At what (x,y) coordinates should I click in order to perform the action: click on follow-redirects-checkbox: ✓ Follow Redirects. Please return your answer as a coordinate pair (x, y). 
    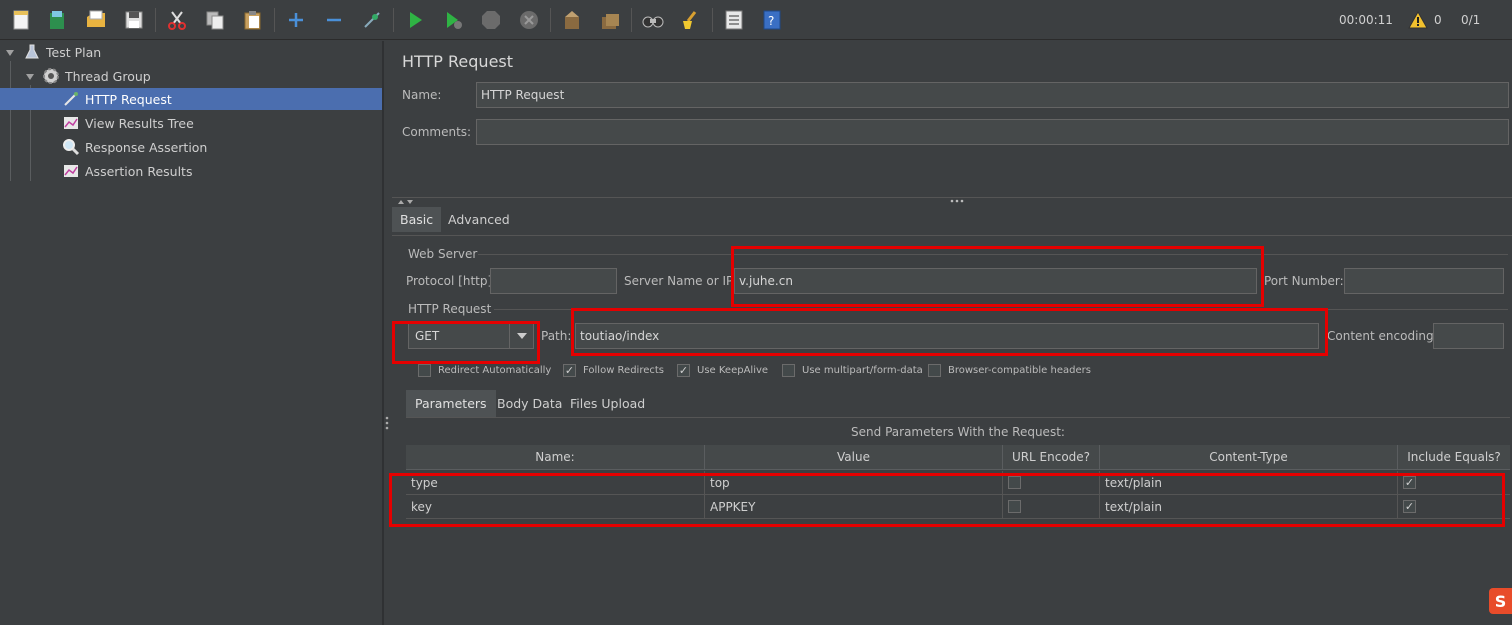
    Looking at the image, I should click on (613, 370).